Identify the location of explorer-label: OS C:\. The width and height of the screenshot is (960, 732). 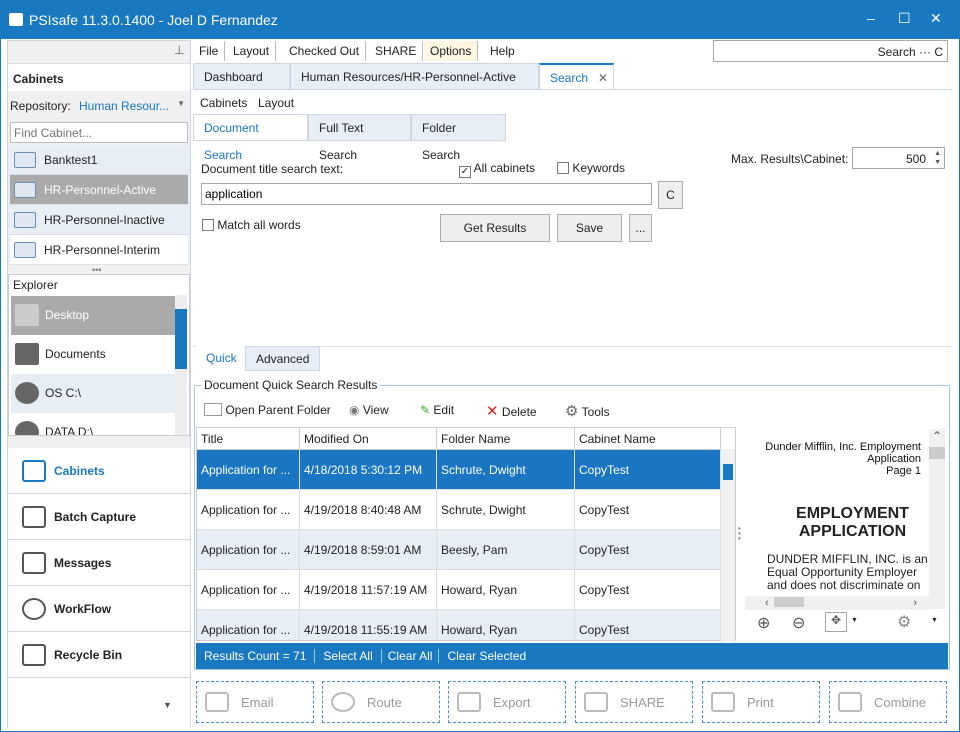
(63, 393).